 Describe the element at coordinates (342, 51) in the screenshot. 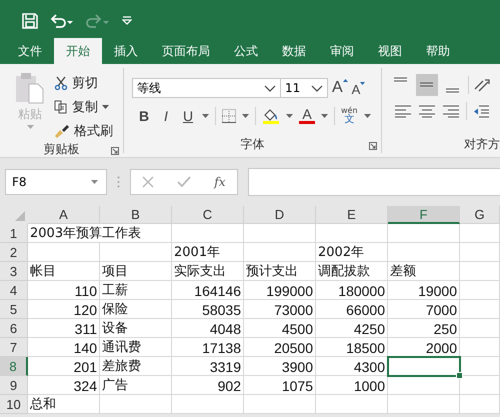

I see `ribbon-tab: 审阅` at that location.